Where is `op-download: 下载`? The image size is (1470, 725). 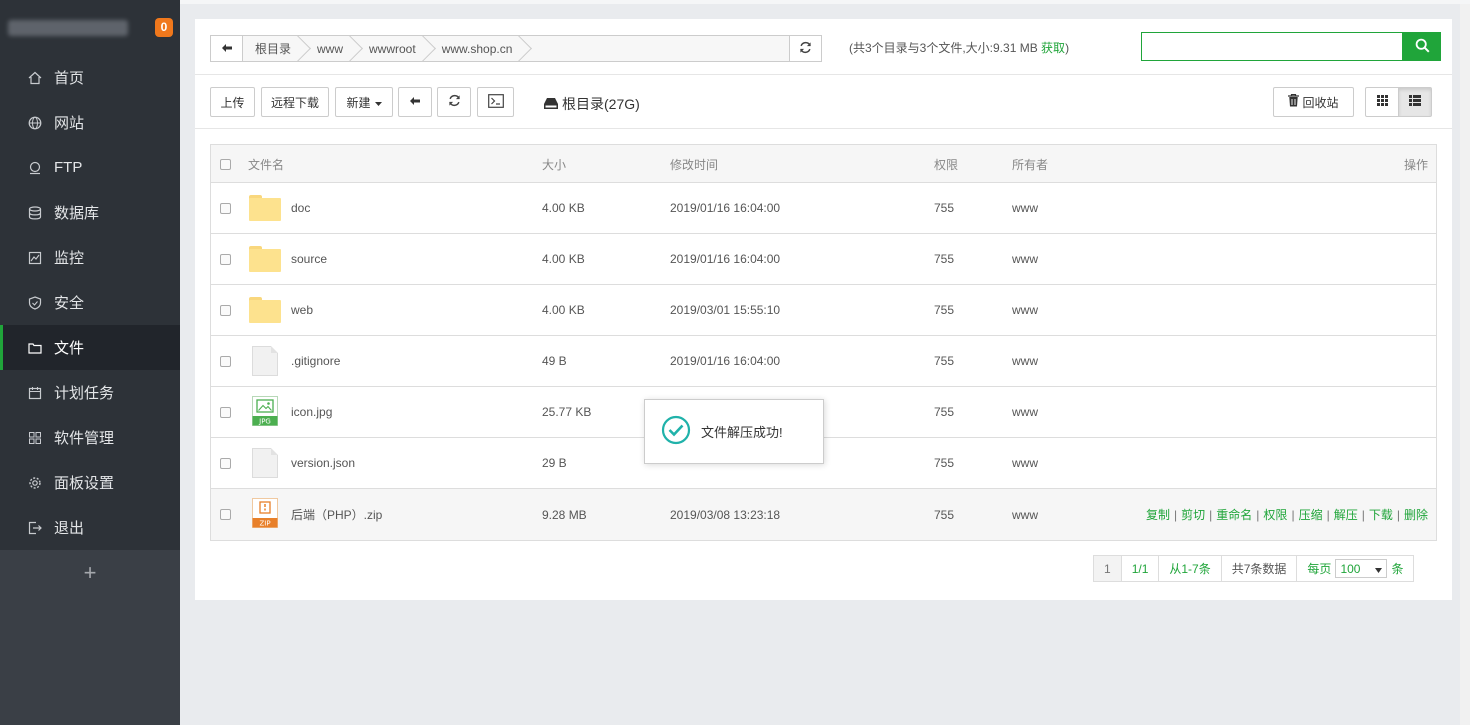
op-download: 下载 is located at coordinates (1381, 514).